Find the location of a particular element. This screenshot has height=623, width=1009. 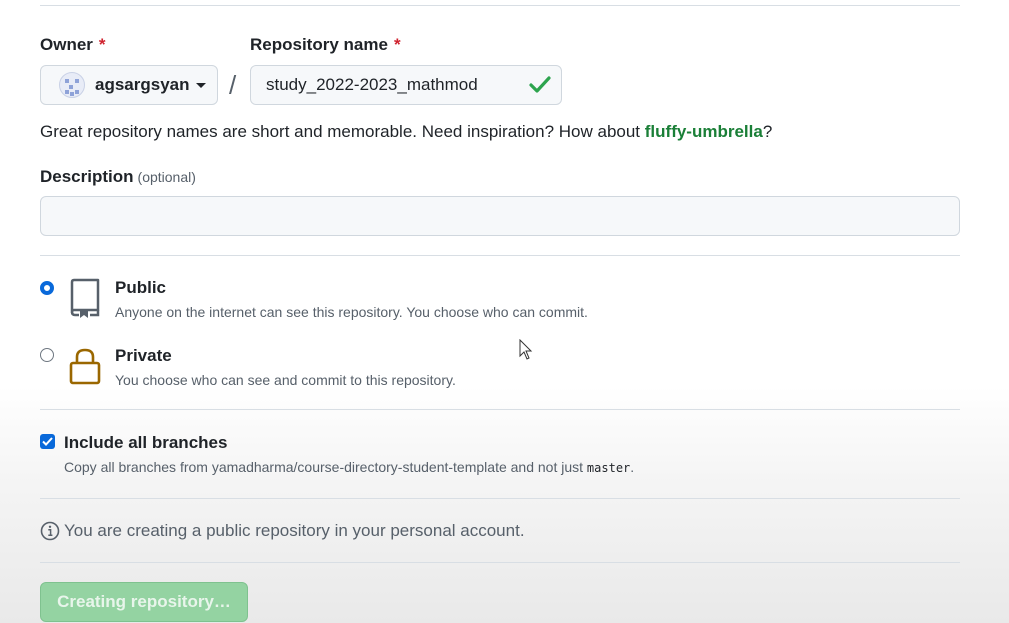

info-icon is located at coordinates (50, 531).